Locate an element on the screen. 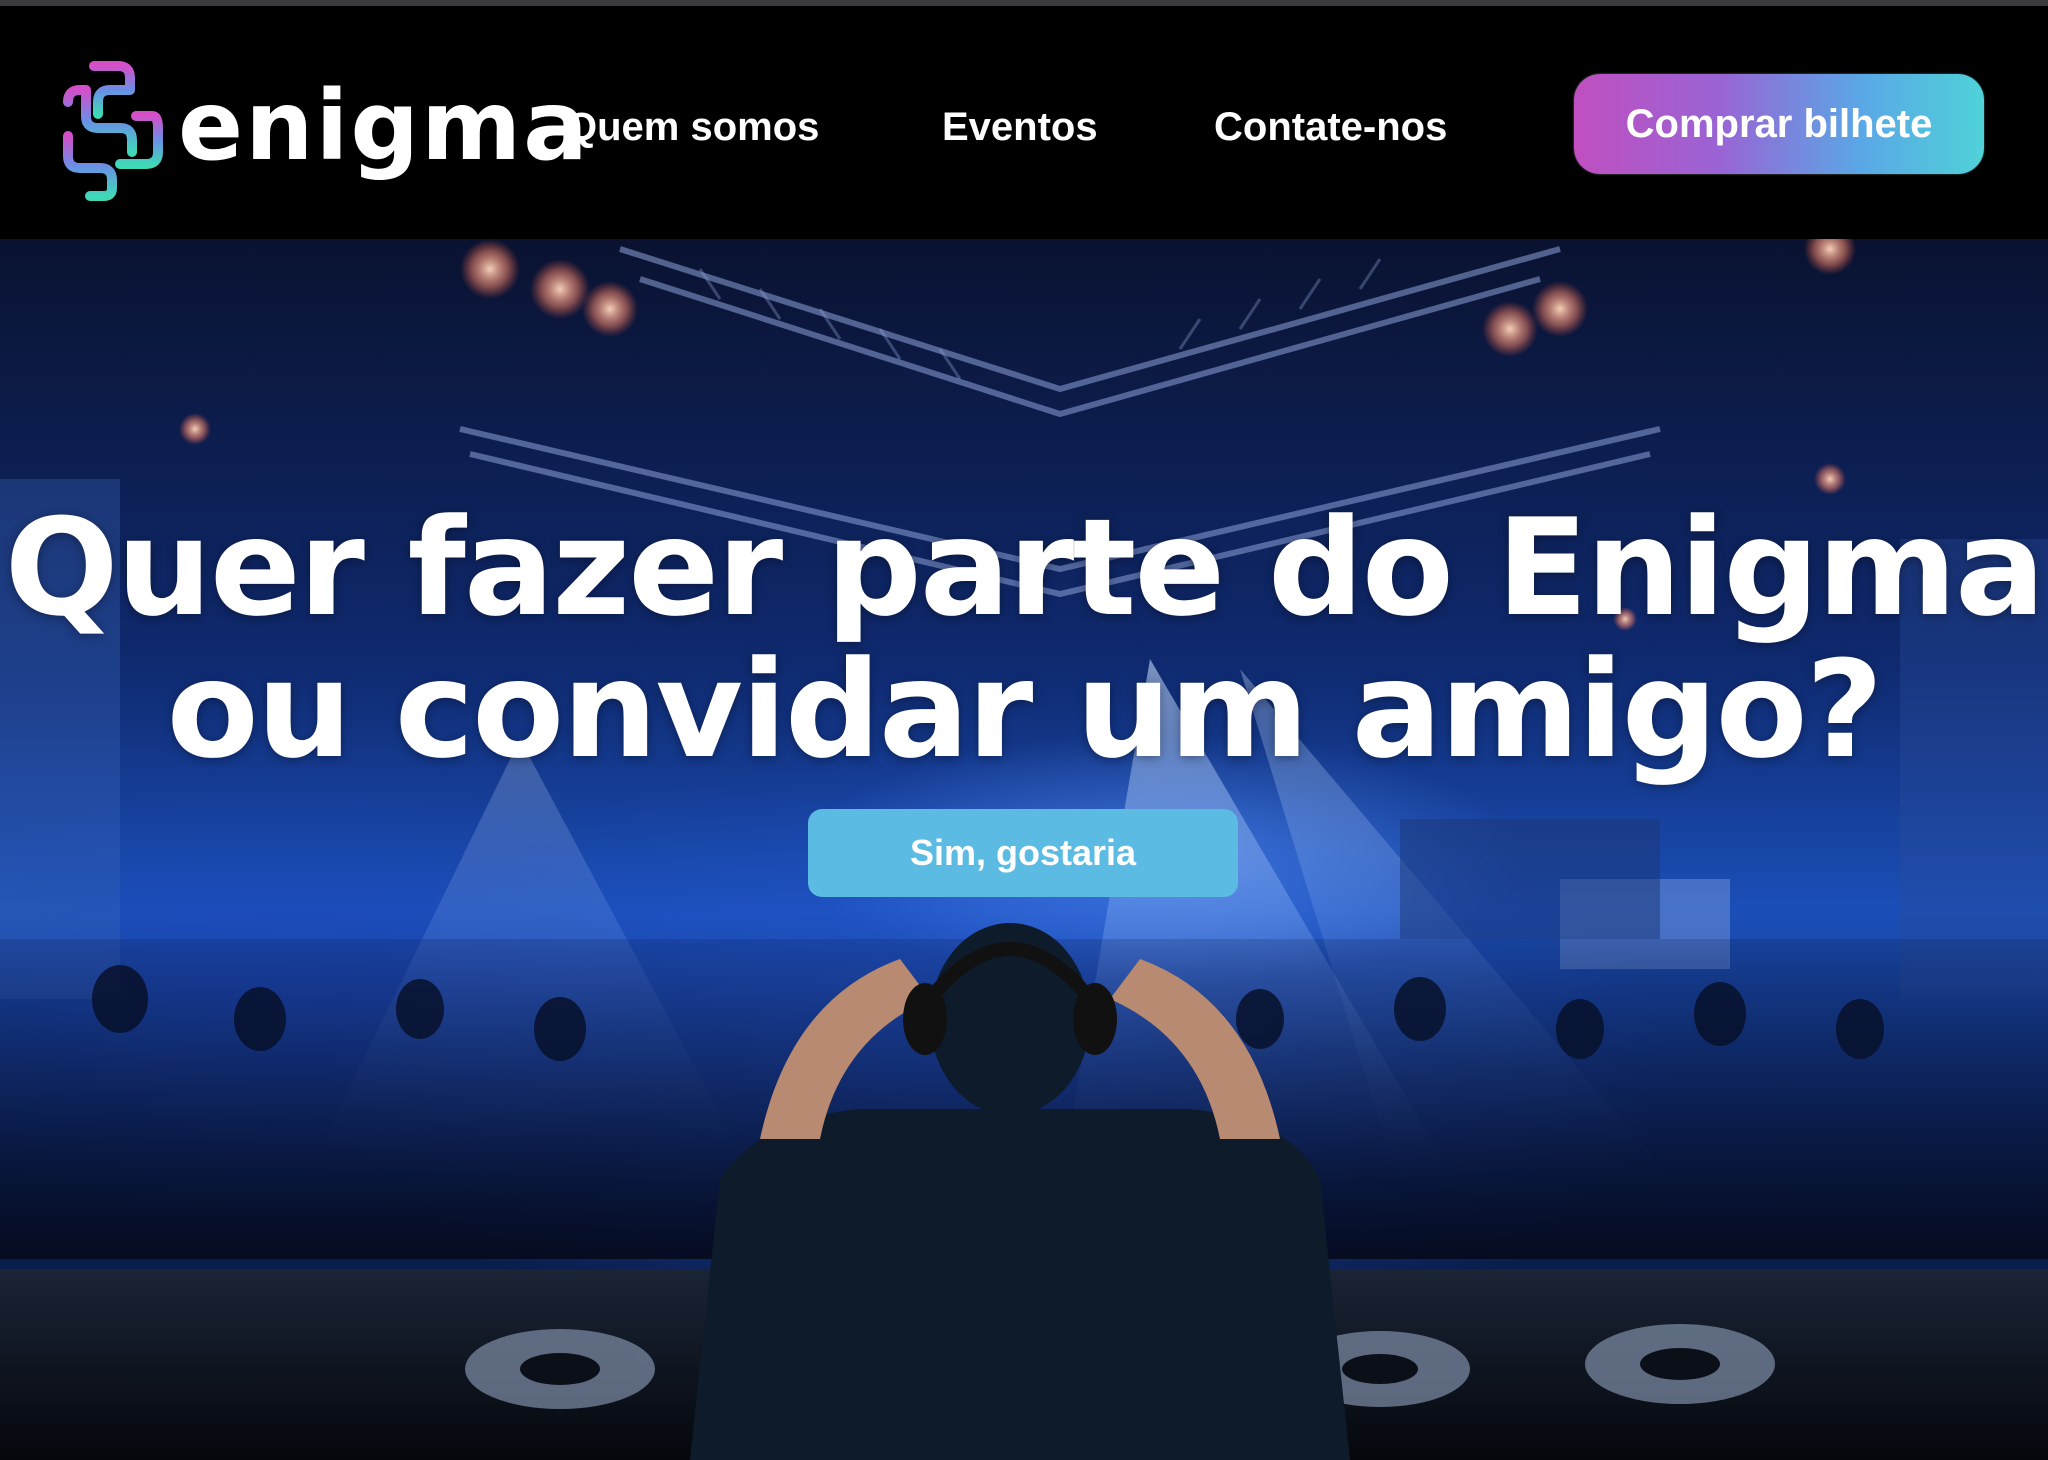  nav-link-contate-nos: Contate-nos is located at coordinates (1330, 127).